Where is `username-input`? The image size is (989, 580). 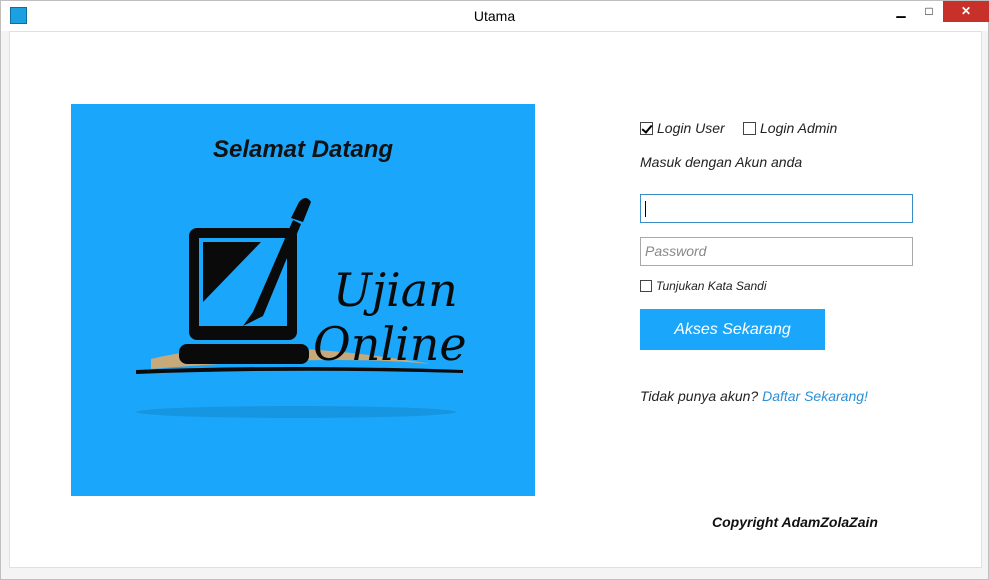 username-input is located at coordinates (776, 208).